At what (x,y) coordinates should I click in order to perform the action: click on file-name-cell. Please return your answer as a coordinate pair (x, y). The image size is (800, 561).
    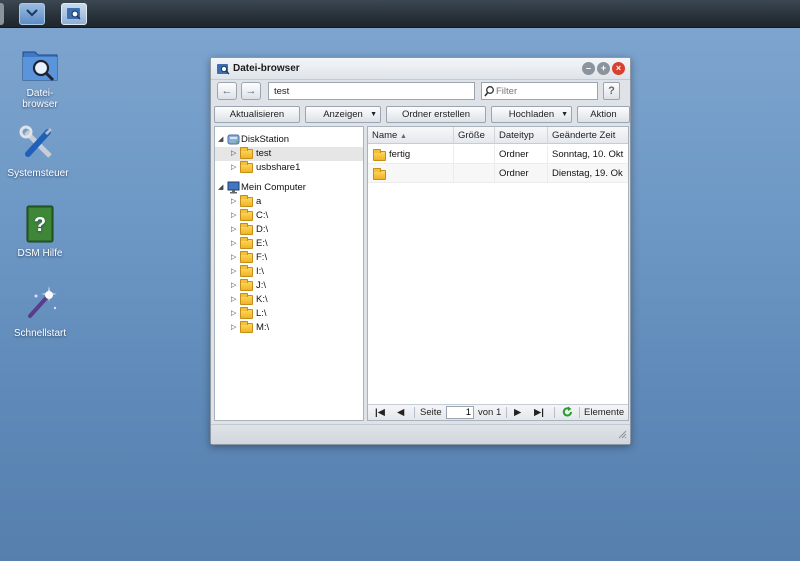
    Looking at the image, I should click on (411, 173).